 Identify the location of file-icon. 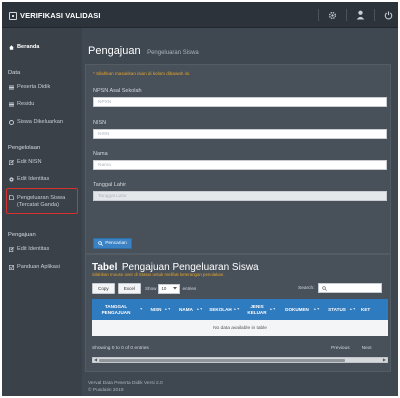
(11, 197).